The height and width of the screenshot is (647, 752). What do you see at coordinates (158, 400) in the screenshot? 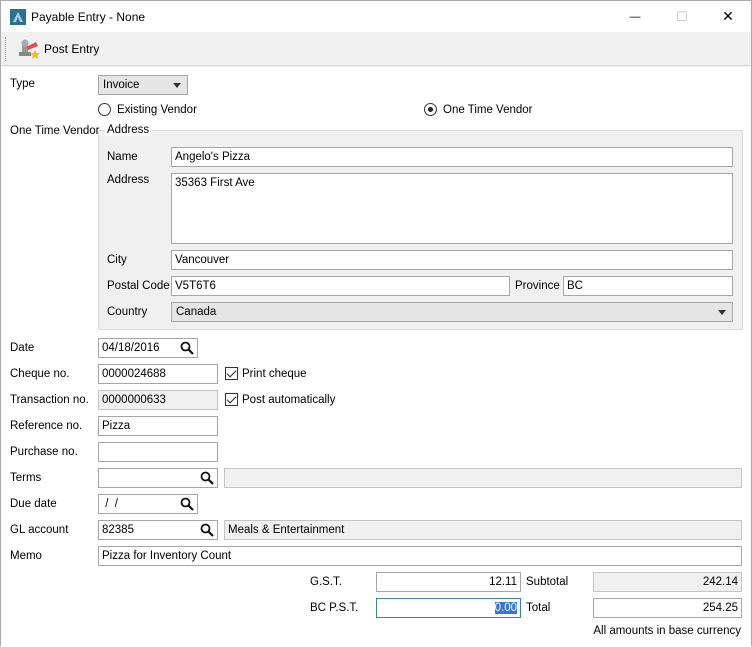
I see `transaction-no-input: 0000000633` at bounding box center [158, 400].